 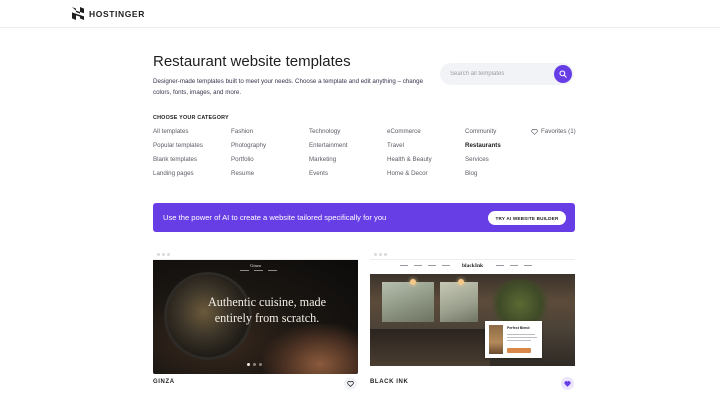 What do you see at coordinates (483, 135) in the screenshot?
I see `category-community: Community` at bounding box center [483, 135].